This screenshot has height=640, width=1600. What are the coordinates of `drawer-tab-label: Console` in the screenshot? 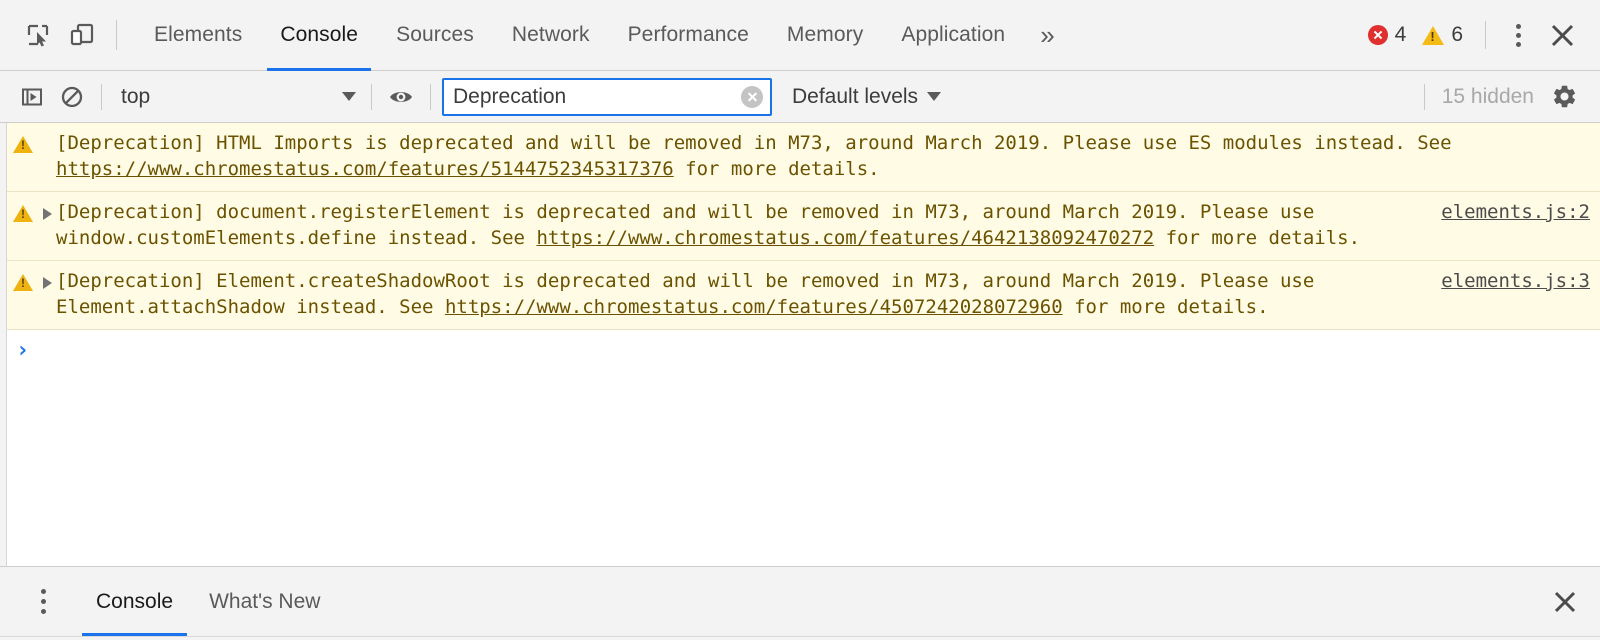 It's located at (135, 601).